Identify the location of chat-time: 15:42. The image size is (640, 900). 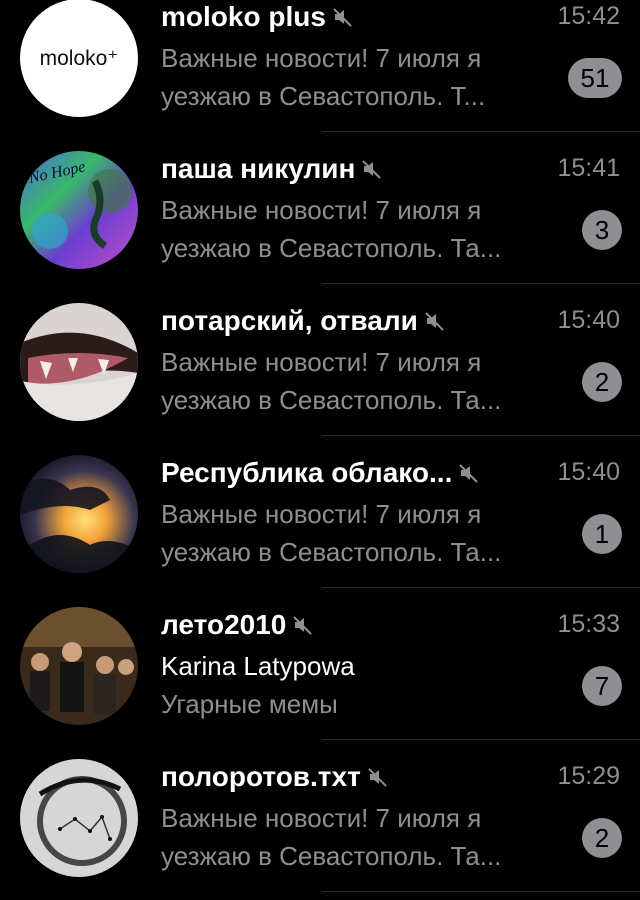
(588, 16).